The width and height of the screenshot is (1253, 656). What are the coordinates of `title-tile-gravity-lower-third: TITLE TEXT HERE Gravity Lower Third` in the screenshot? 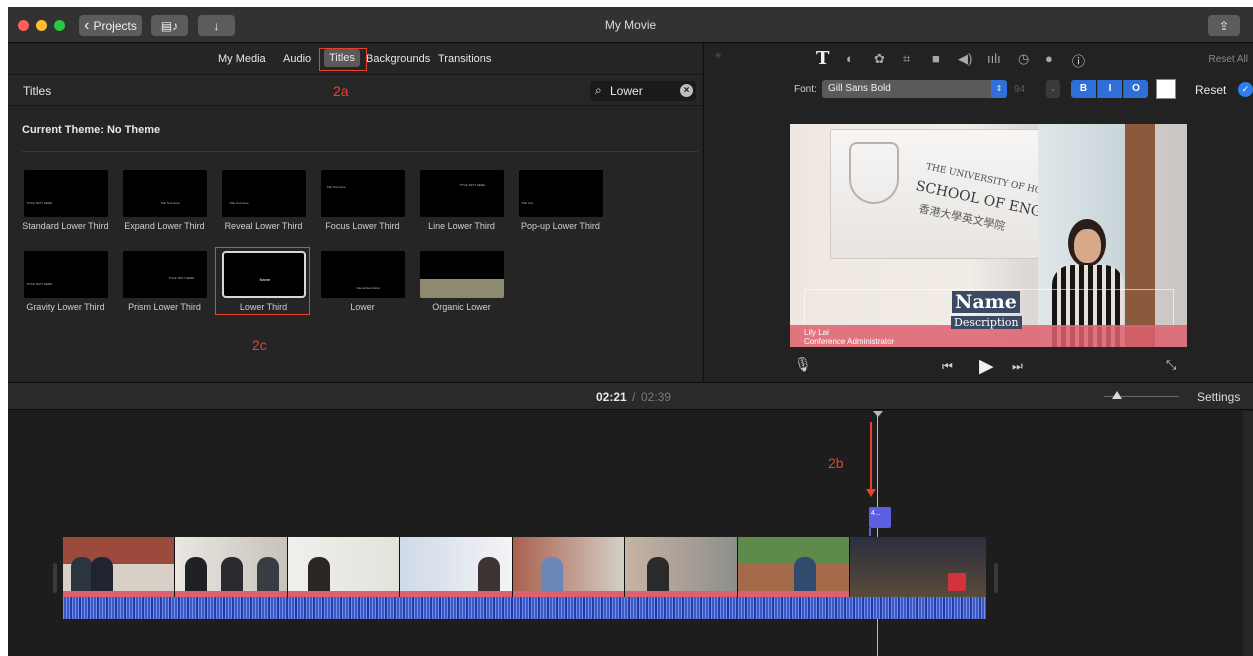 It's located at (65, 282).